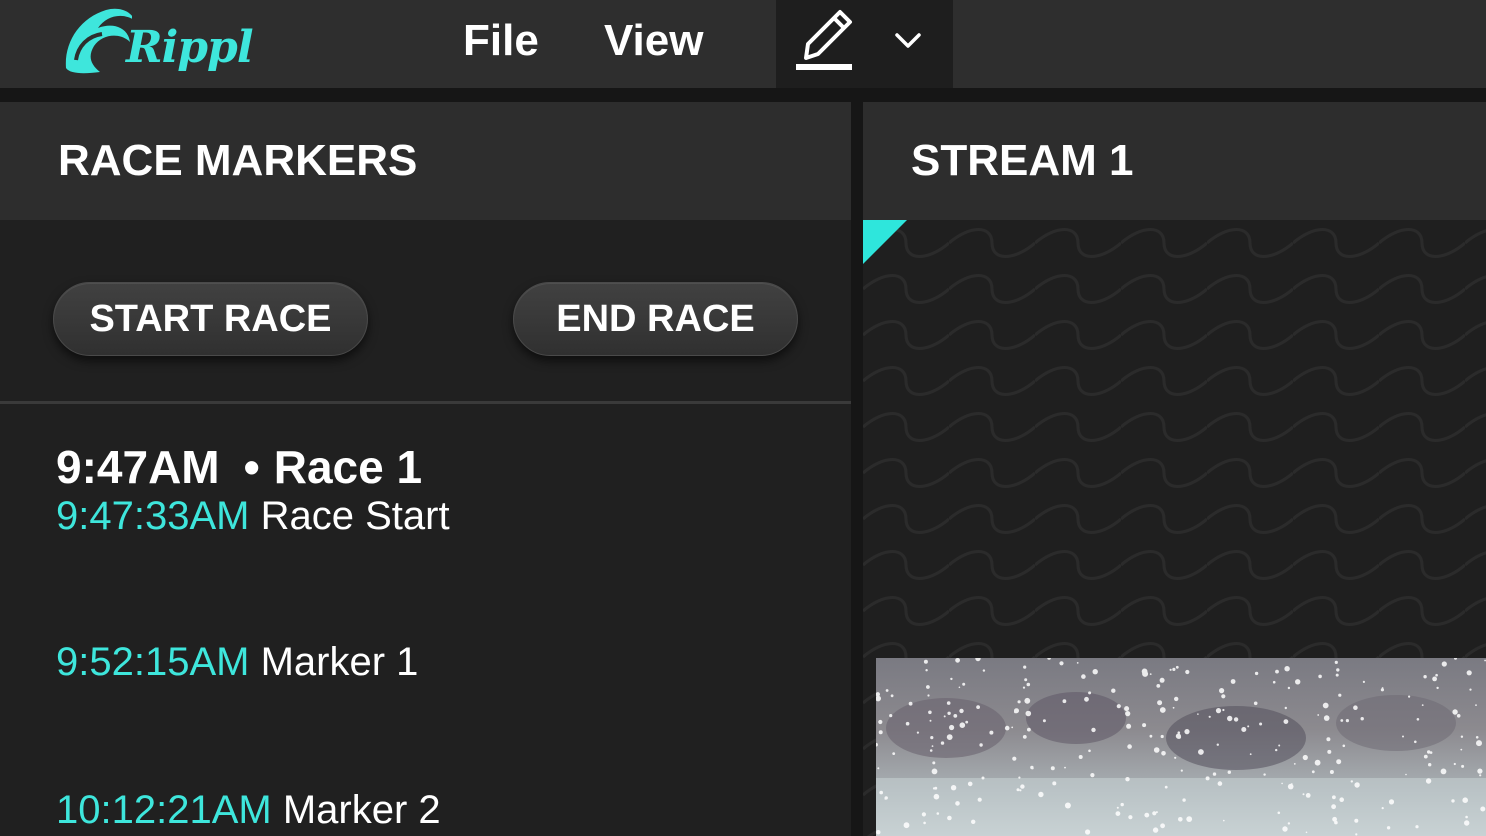  I want to click on stream-header: STREAM 1, so click(1174, 161).